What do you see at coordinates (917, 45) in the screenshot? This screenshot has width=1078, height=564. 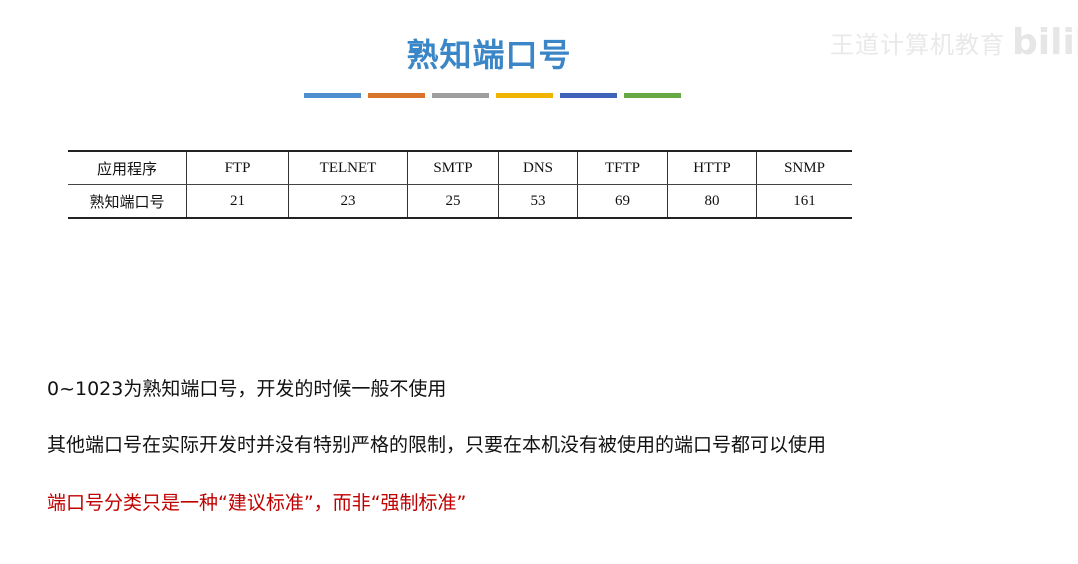 I see `watermark-text: 王道计算机教育` at bounding box center [917, 45].